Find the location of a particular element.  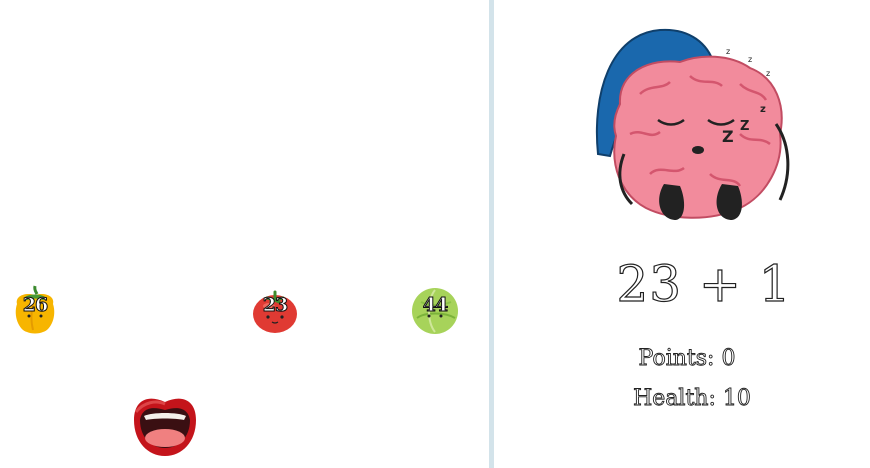

math-equation: 23 + 1 is located at coordinates (704, 283).